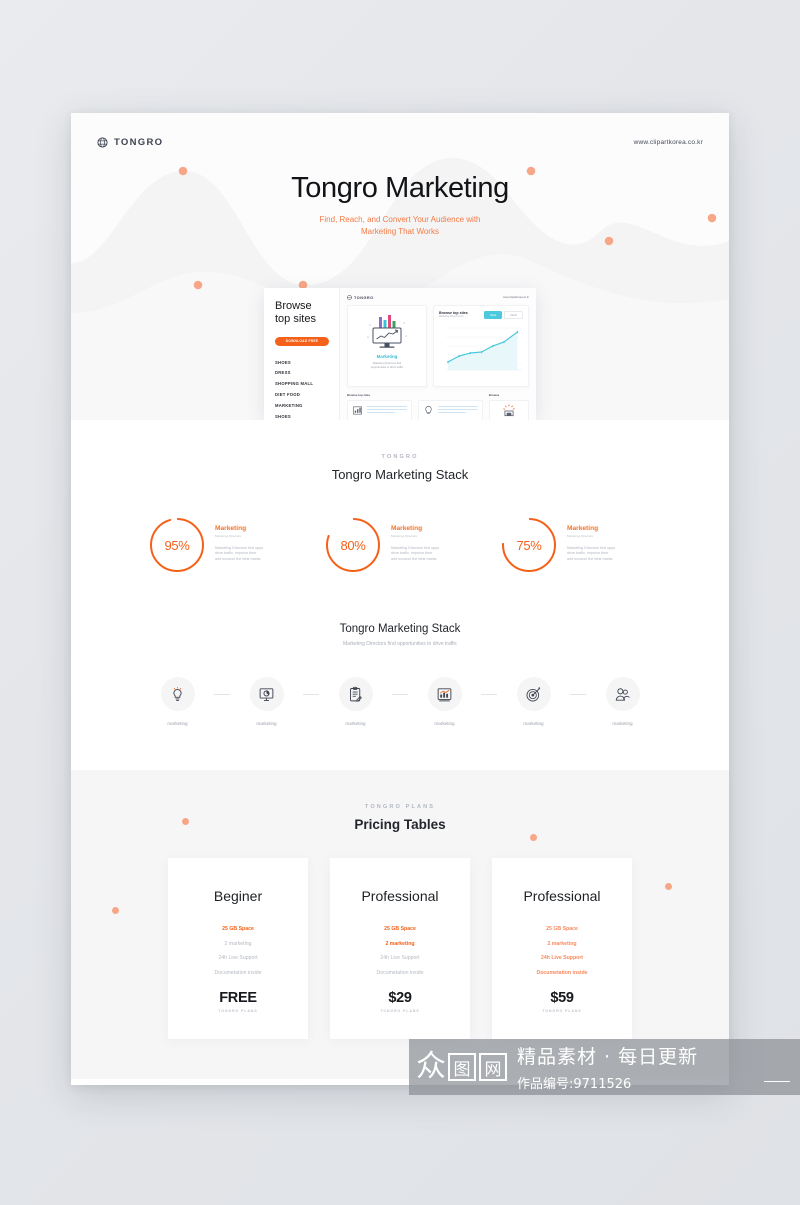 The height and width of the screenshot is (1205, 800). What do you see at coordinates (302, 394) in the screenshot?
I see `mockup-nav-item: DIET FOOD` at bounding box center [302, 394].